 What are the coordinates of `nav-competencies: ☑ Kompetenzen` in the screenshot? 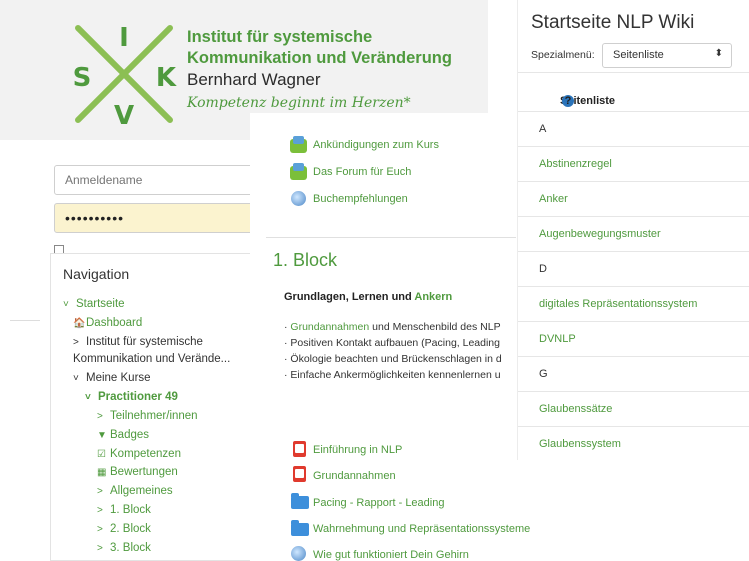 It's located at (139, 454).